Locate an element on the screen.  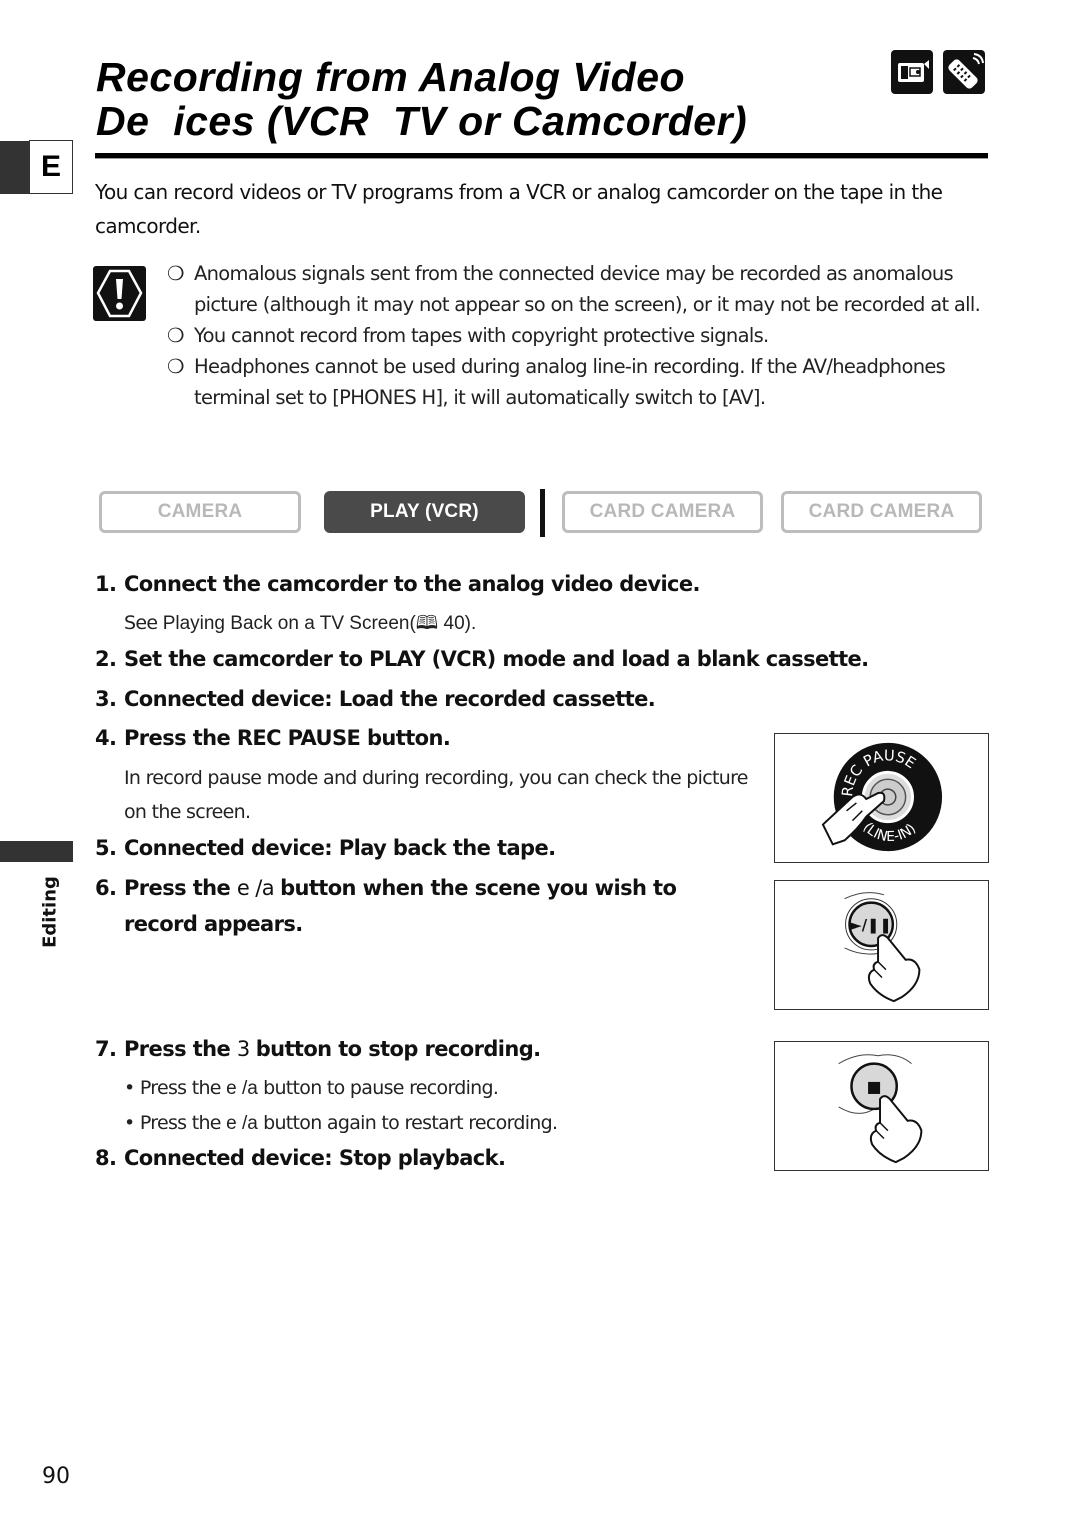
cross-reference-link: Playing Back on a TV Screen is located at coordinates (286, 623).